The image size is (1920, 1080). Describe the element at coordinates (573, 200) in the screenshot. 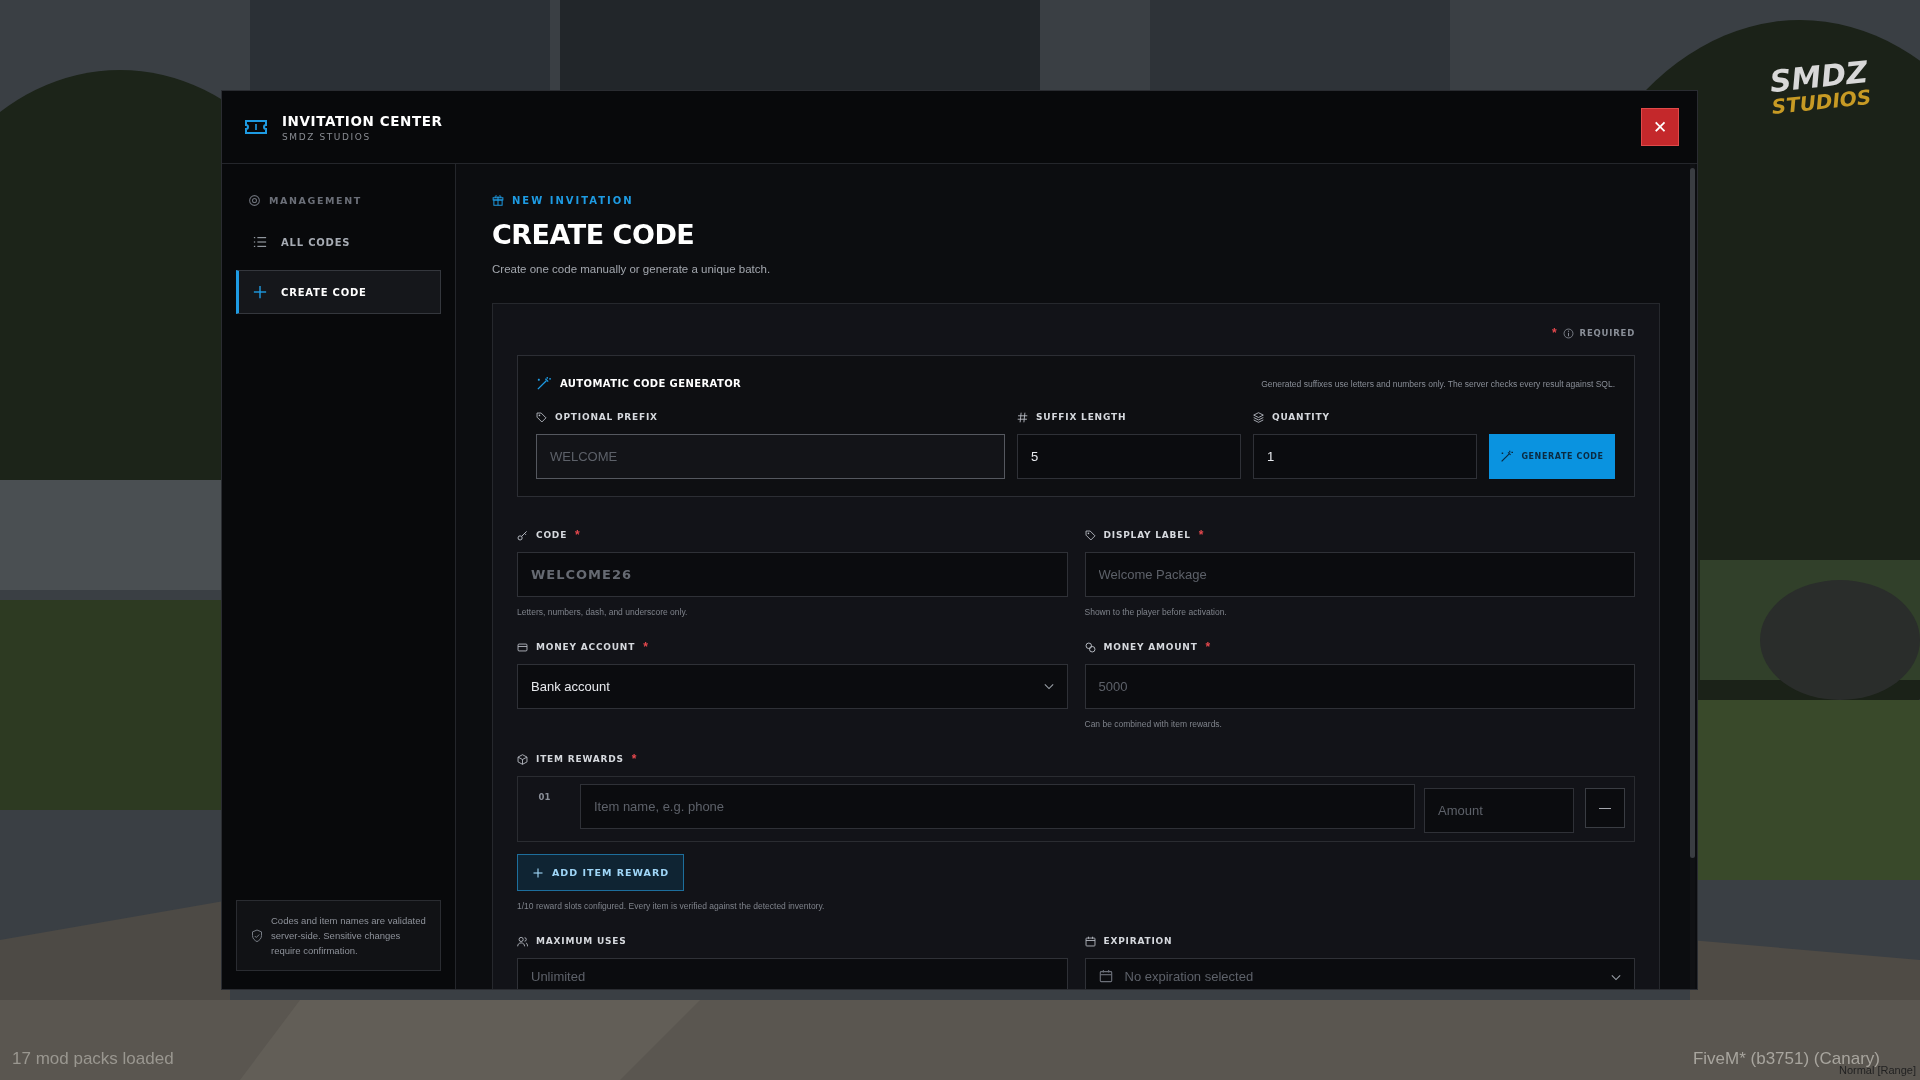

I see `eyebrow-label: NEW INVITATION` at that location.